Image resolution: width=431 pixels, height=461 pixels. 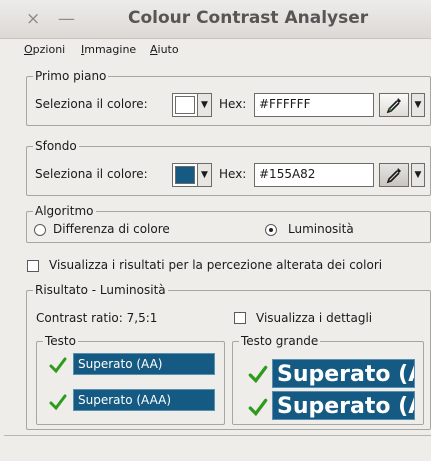 What do you see at coordinates (314, 105) in the screenshot?
I see `foreground-hex-input: #FFFFFF` at bounding box center [314, 105].